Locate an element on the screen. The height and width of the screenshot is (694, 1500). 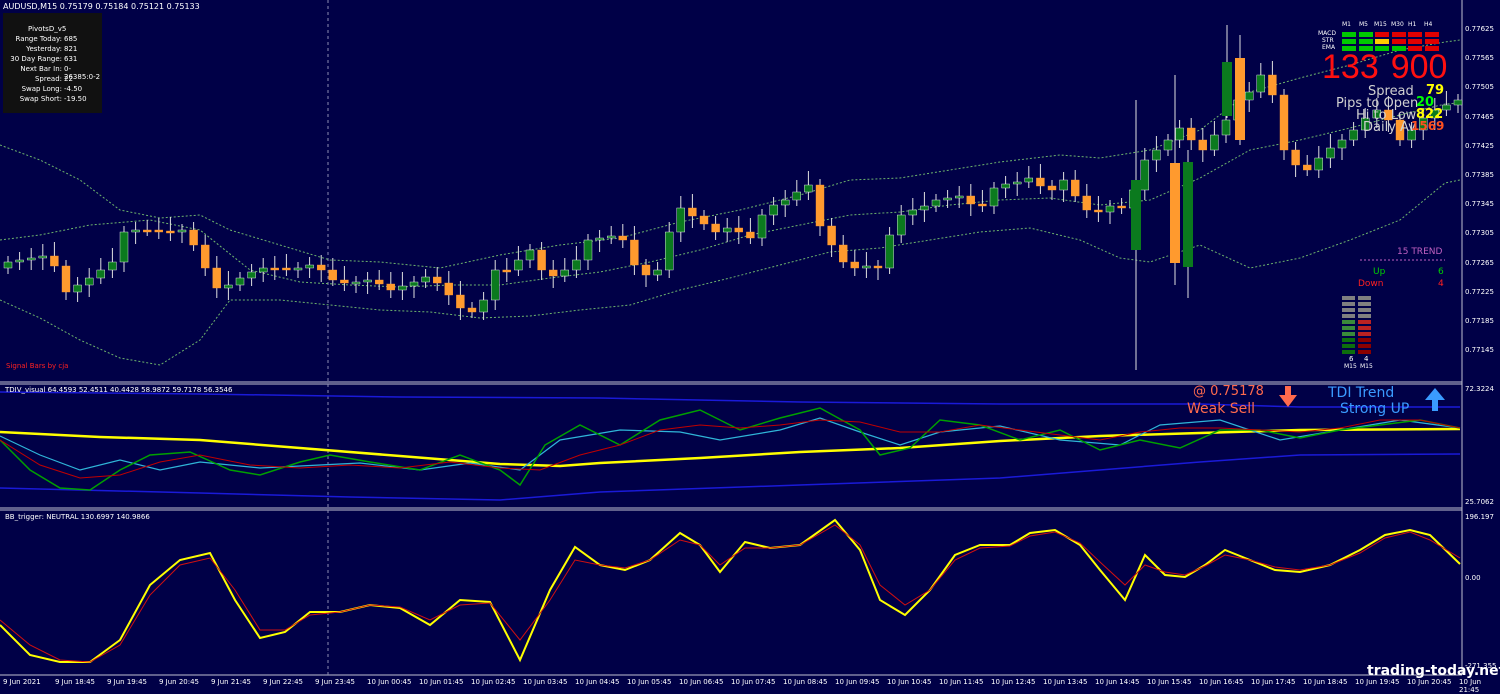
x-tick-label: 10 Jun 17:45 is located at coordinates (1273, 682).